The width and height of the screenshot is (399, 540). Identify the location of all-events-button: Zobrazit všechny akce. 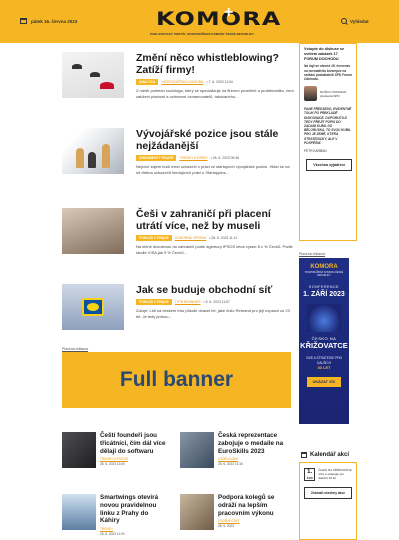
(328, 493).